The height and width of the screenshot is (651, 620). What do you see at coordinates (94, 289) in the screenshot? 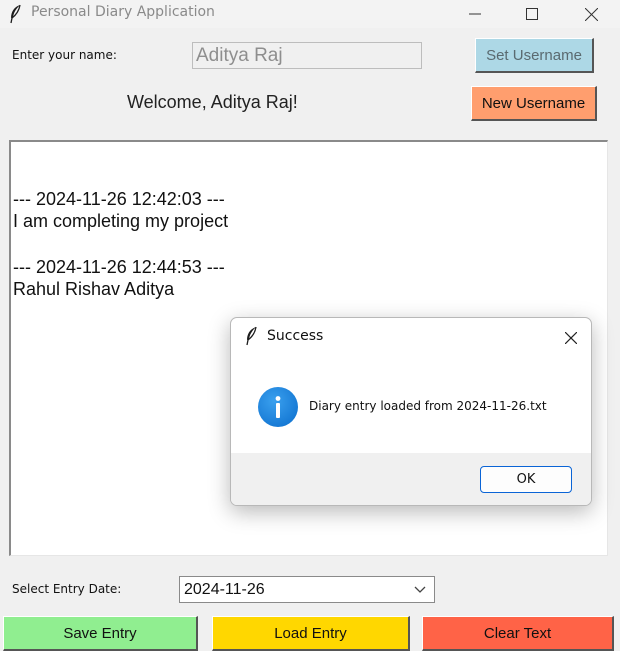
I see `text-line: Rahul Rishav Aditya` at bounding box center [94, 289].